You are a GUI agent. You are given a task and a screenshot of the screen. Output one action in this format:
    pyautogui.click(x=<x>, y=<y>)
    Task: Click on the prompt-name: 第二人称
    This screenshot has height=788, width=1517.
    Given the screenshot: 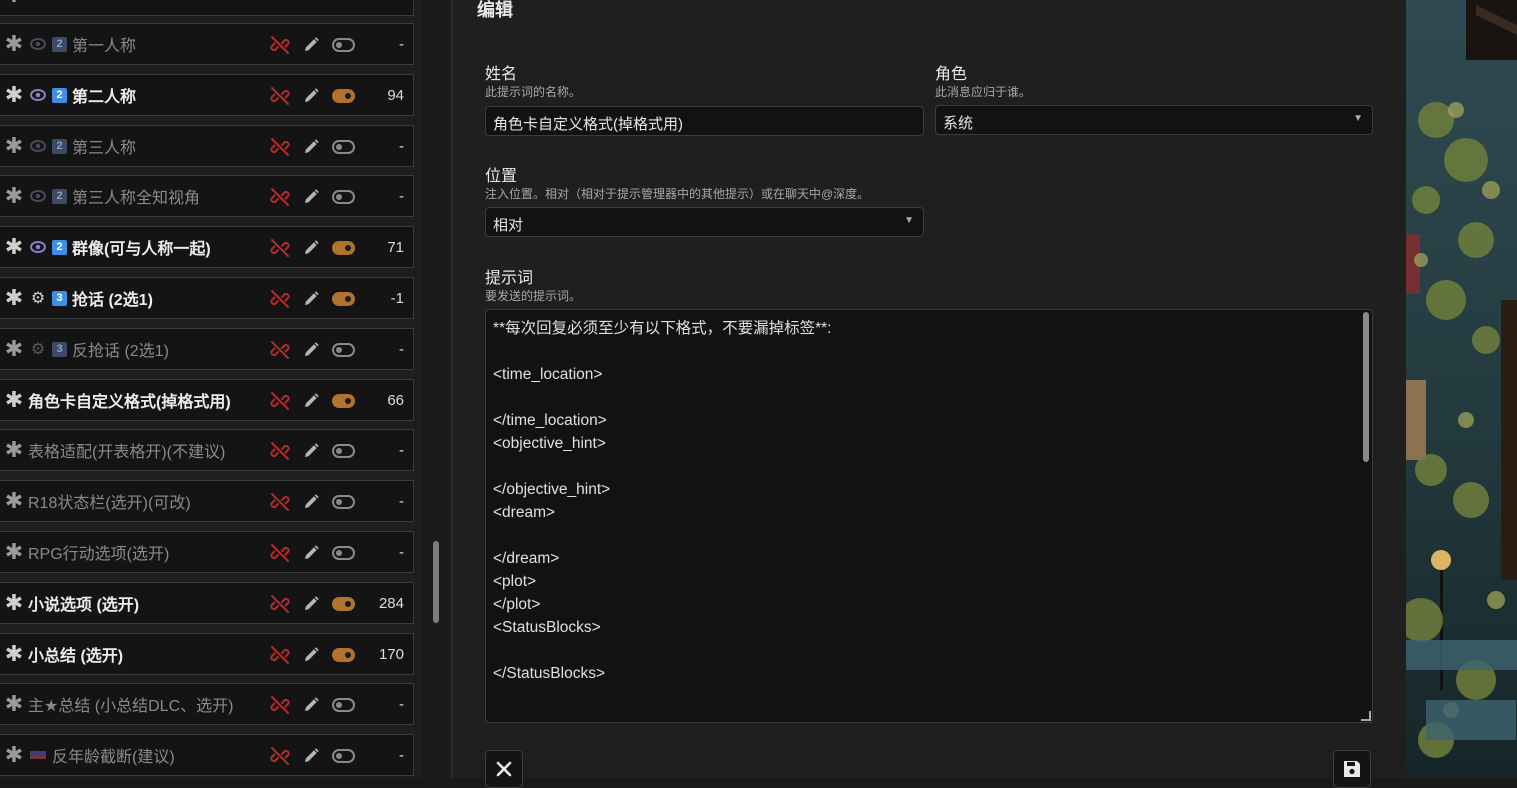 What is the action you would take?
    pyautogui.click(x=104, y=97)
    